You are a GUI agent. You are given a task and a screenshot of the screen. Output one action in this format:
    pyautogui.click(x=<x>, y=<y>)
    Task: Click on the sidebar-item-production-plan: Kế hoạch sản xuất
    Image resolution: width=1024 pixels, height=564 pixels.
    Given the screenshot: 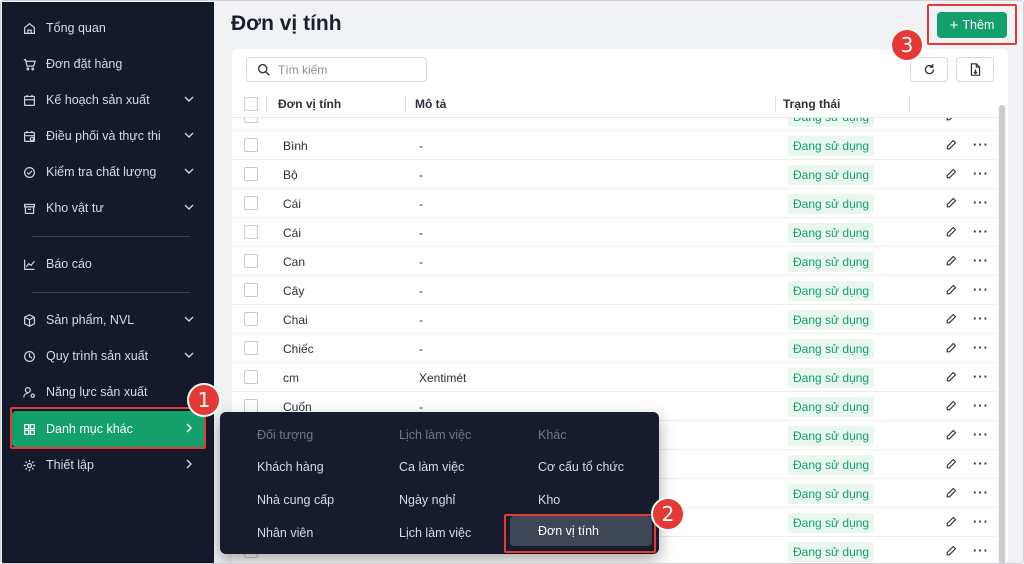 What is the action you would take?
    pyautogui.click(x=109, y=100)
    